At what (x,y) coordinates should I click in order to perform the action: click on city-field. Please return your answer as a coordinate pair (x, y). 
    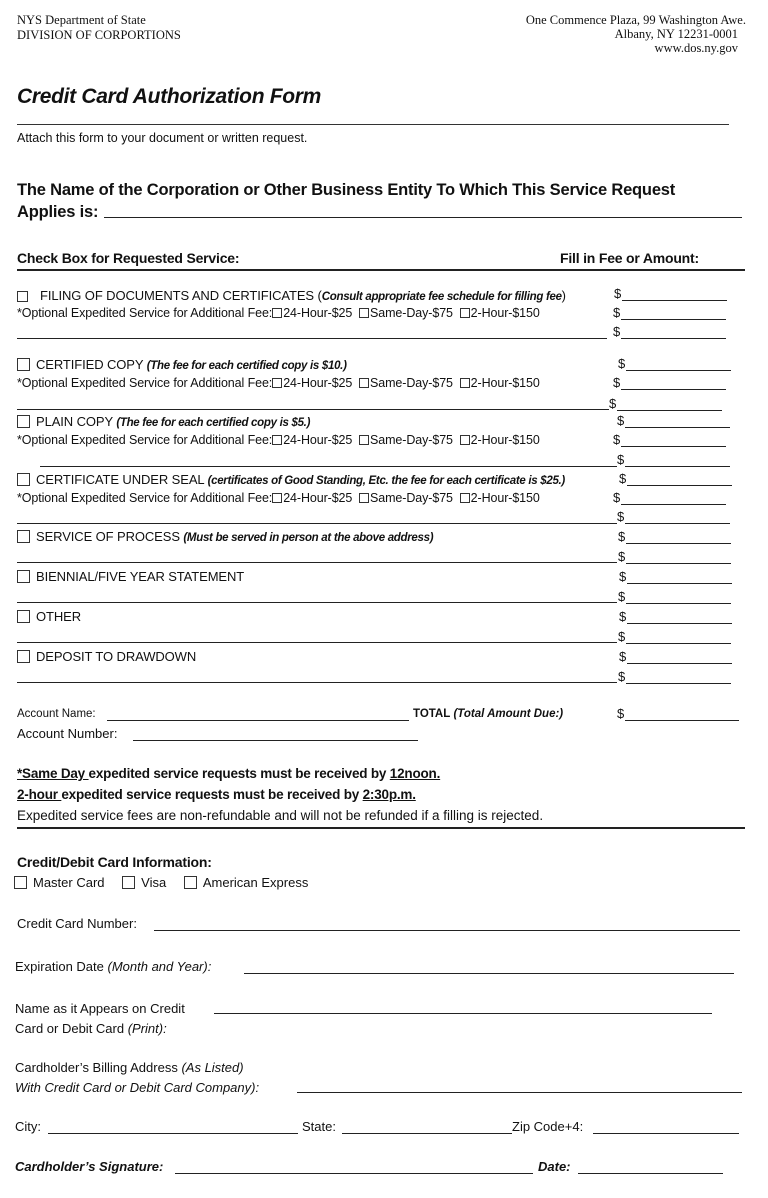
    Looking at the image, I should click on (173, 1133).